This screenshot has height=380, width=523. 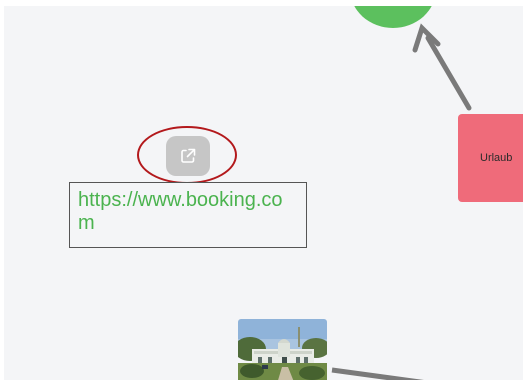 I want to click on connector-urlaub-to-green, so click(x=448, y=73).